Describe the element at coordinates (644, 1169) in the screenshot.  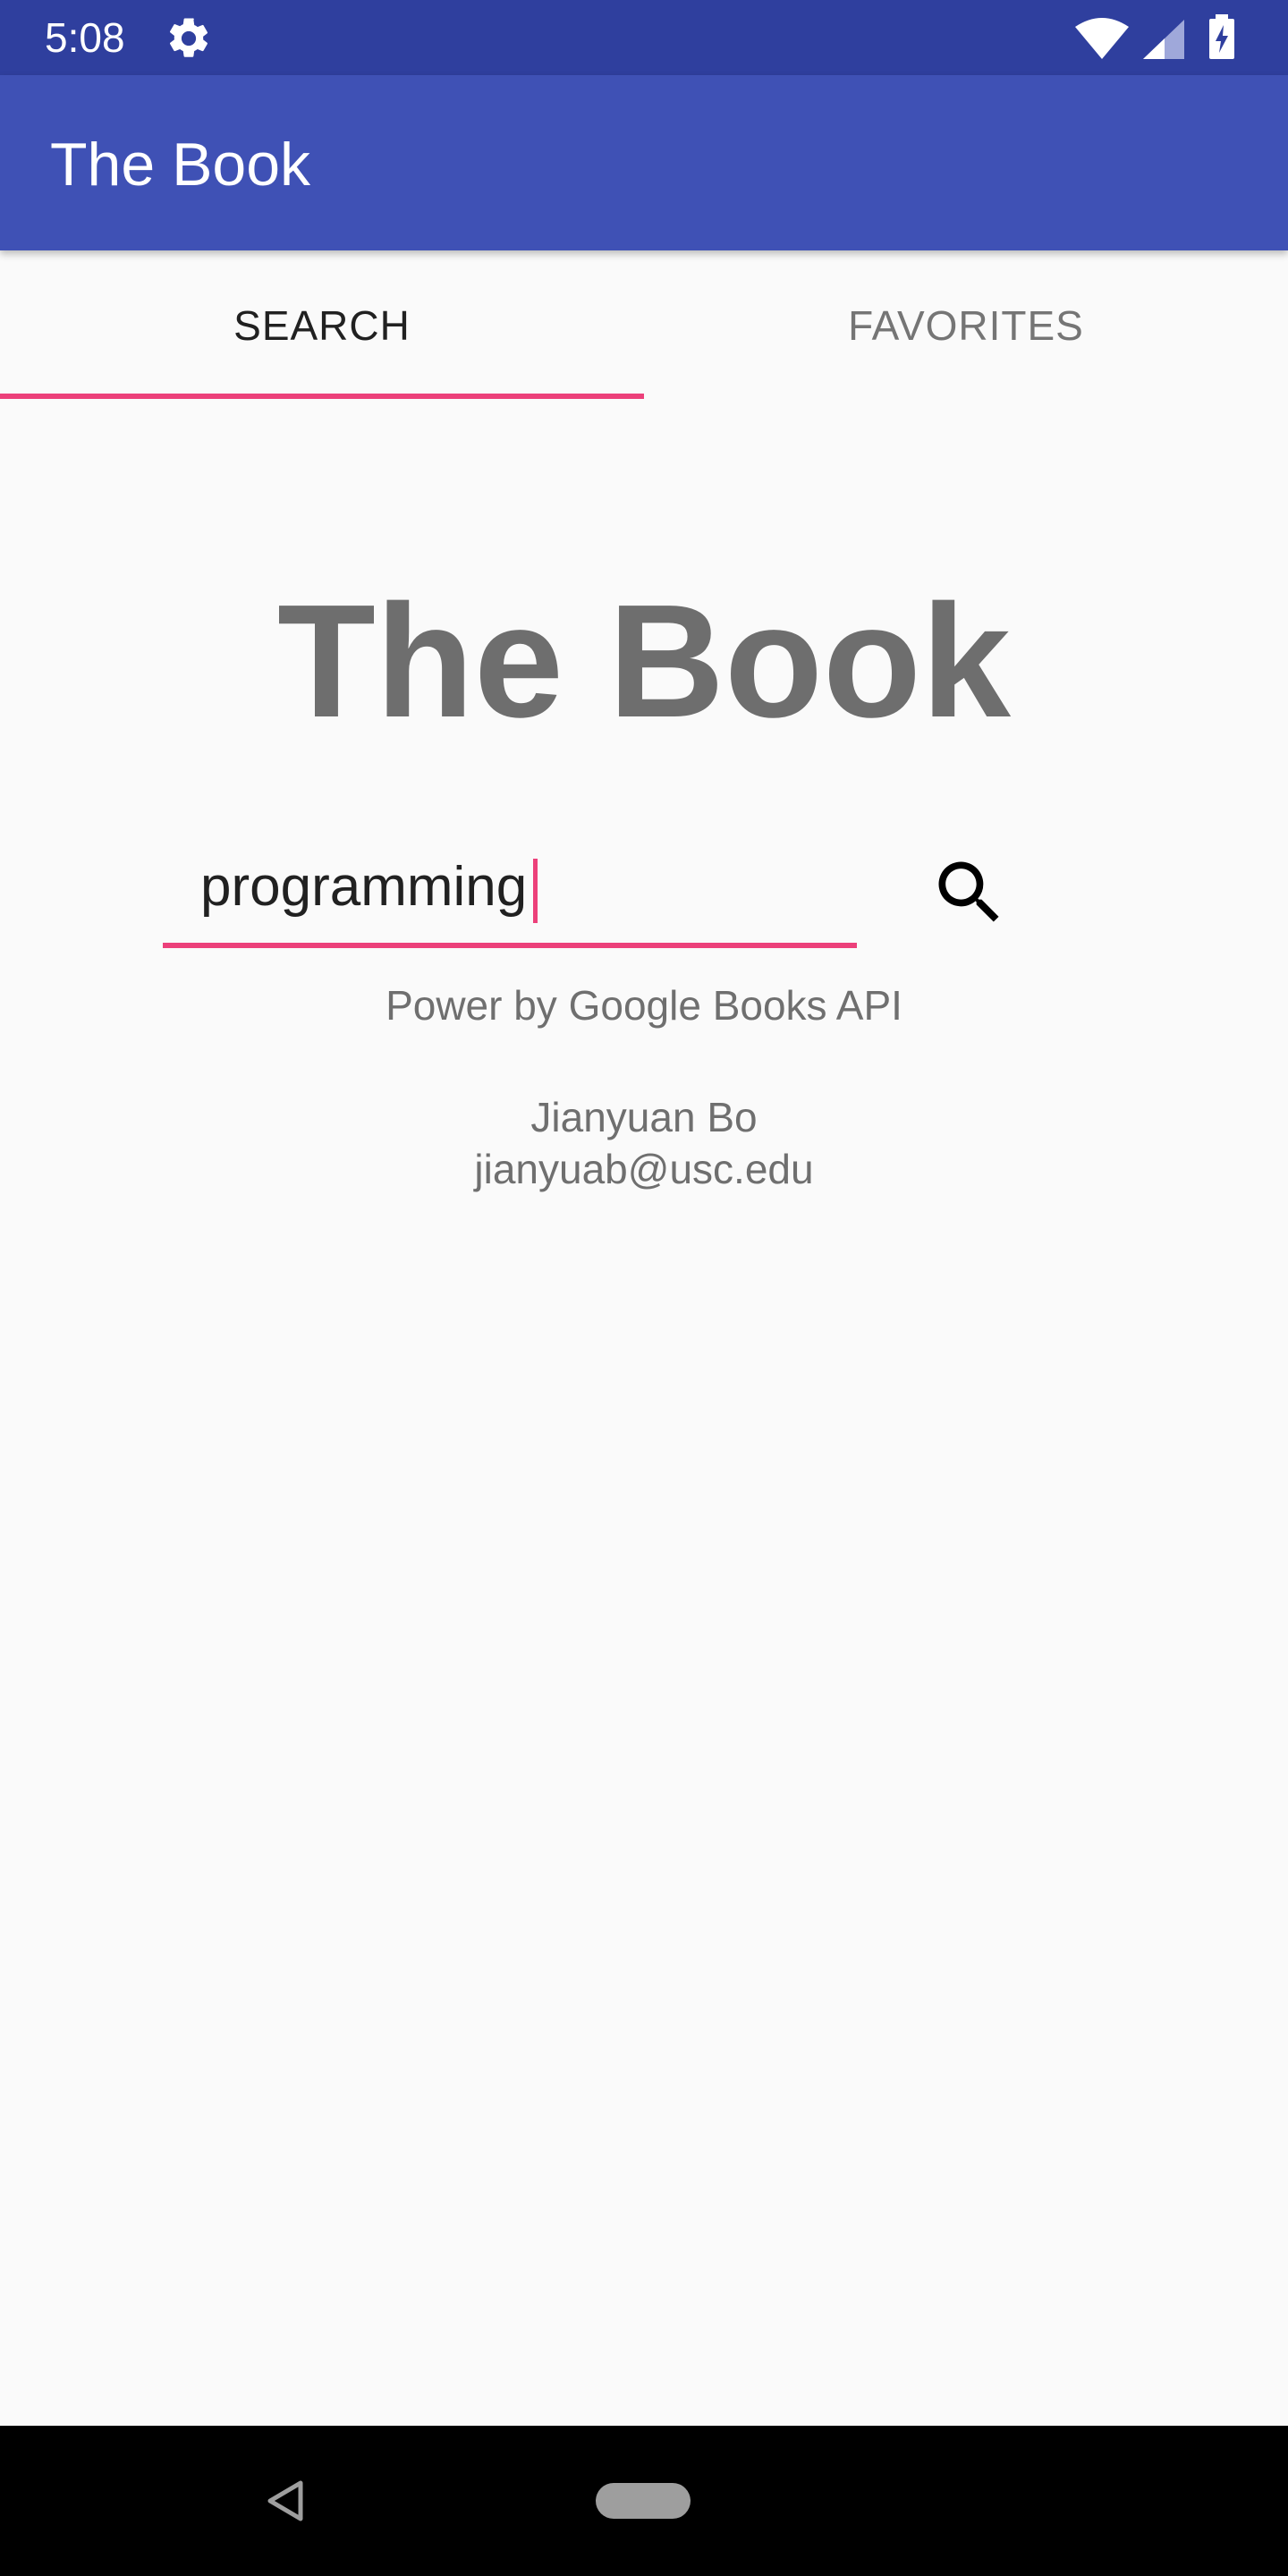
I see `author-email: jianyuab@usc.edu` at that location.